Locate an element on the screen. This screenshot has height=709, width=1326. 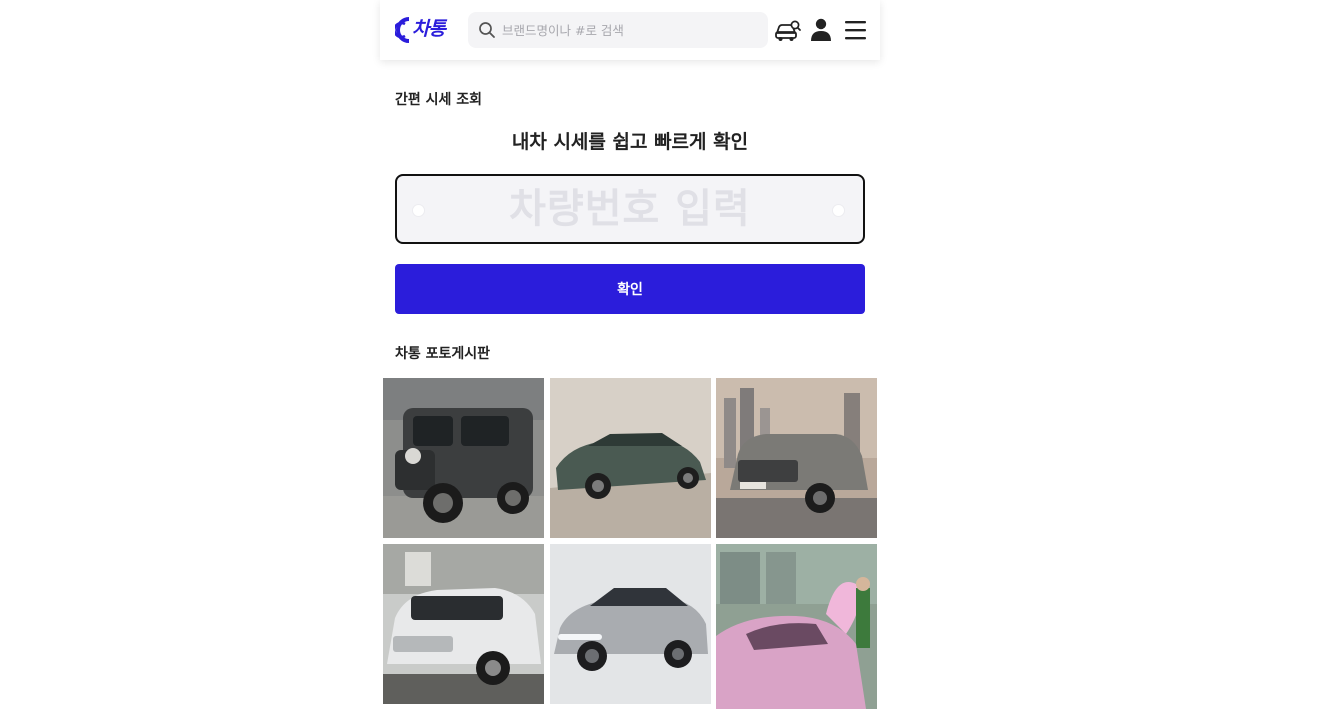
car-search-icon is located at coordinates (788, 30).